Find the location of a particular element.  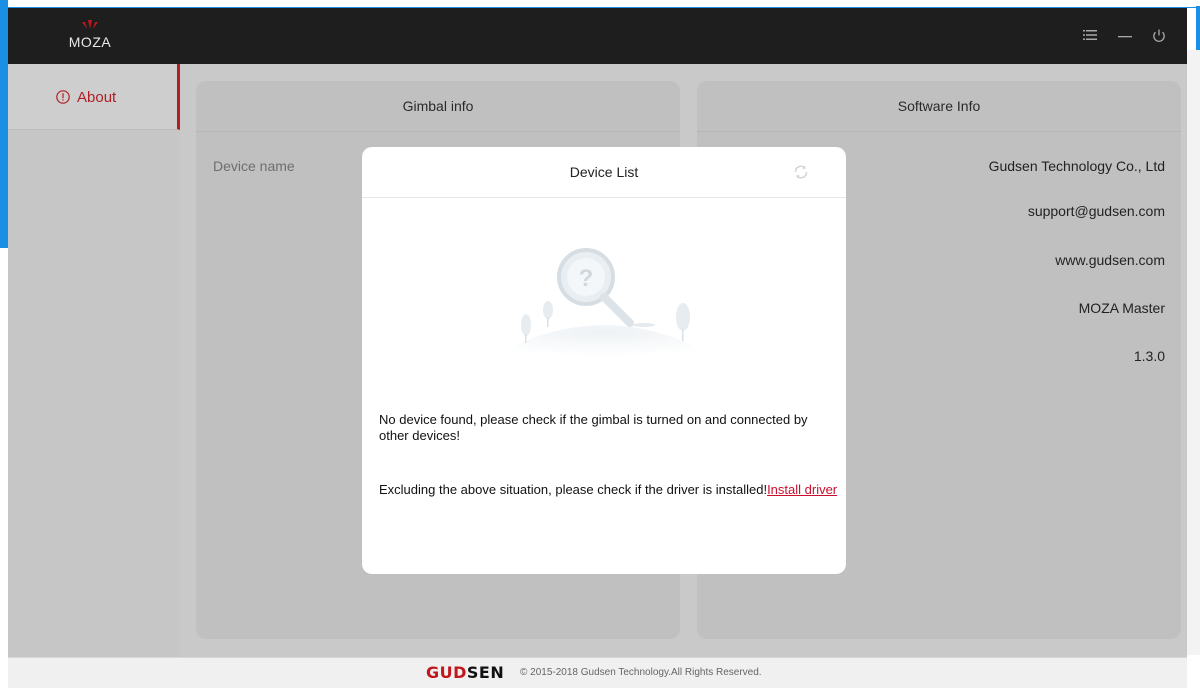

gimbal-info-title: Gimbal info is located at coordinates (438, 106).